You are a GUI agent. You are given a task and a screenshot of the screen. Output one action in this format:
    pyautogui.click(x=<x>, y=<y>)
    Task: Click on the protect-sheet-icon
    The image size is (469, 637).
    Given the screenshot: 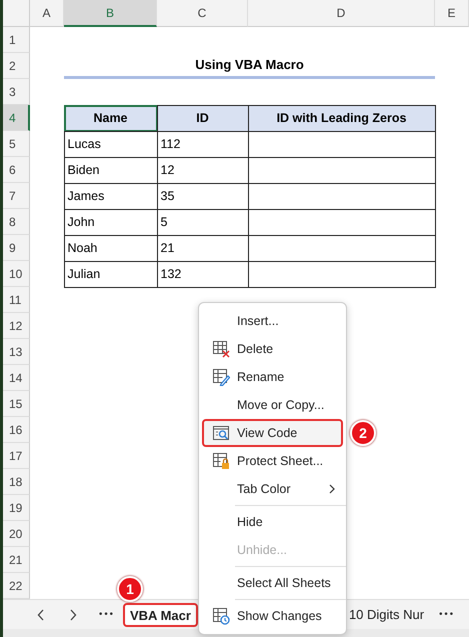 What is the action you would take?
    pyautogui.click(x=221, y=461)
    